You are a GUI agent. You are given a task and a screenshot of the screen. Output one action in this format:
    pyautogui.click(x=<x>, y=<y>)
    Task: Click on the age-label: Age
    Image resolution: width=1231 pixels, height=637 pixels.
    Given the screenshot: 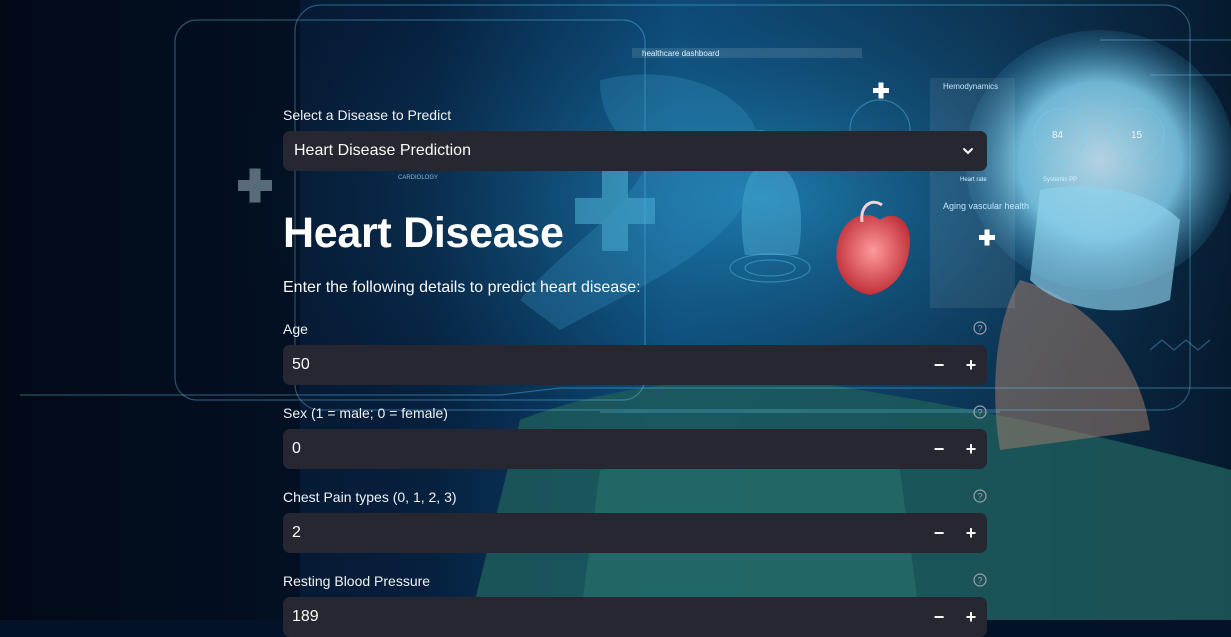 What is the action you would take?
    pyautogui.click(x=295, y=329)
    